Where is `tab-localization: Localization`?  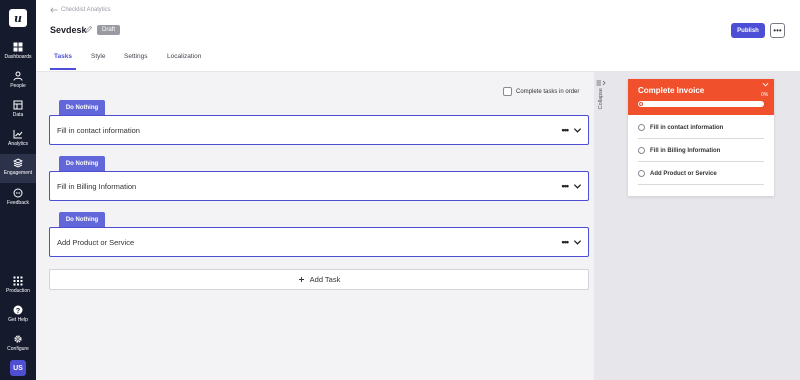
tab-localization: Localization is located at coordinates (184, 56).